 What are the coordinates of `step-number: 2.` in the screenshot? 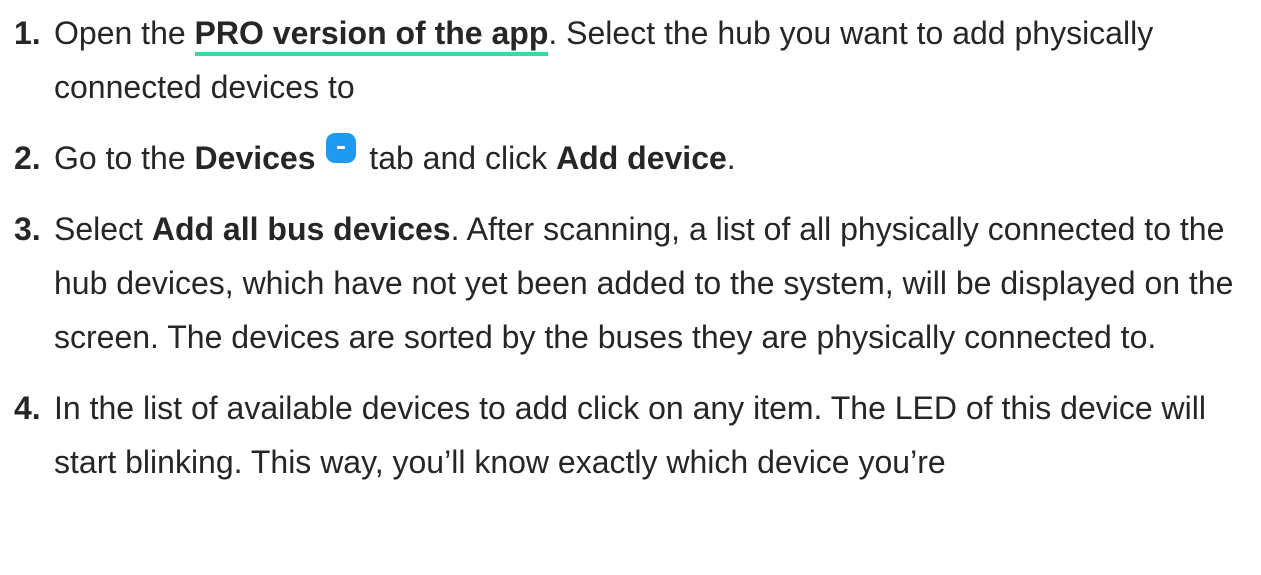 It's located at (27, 158).